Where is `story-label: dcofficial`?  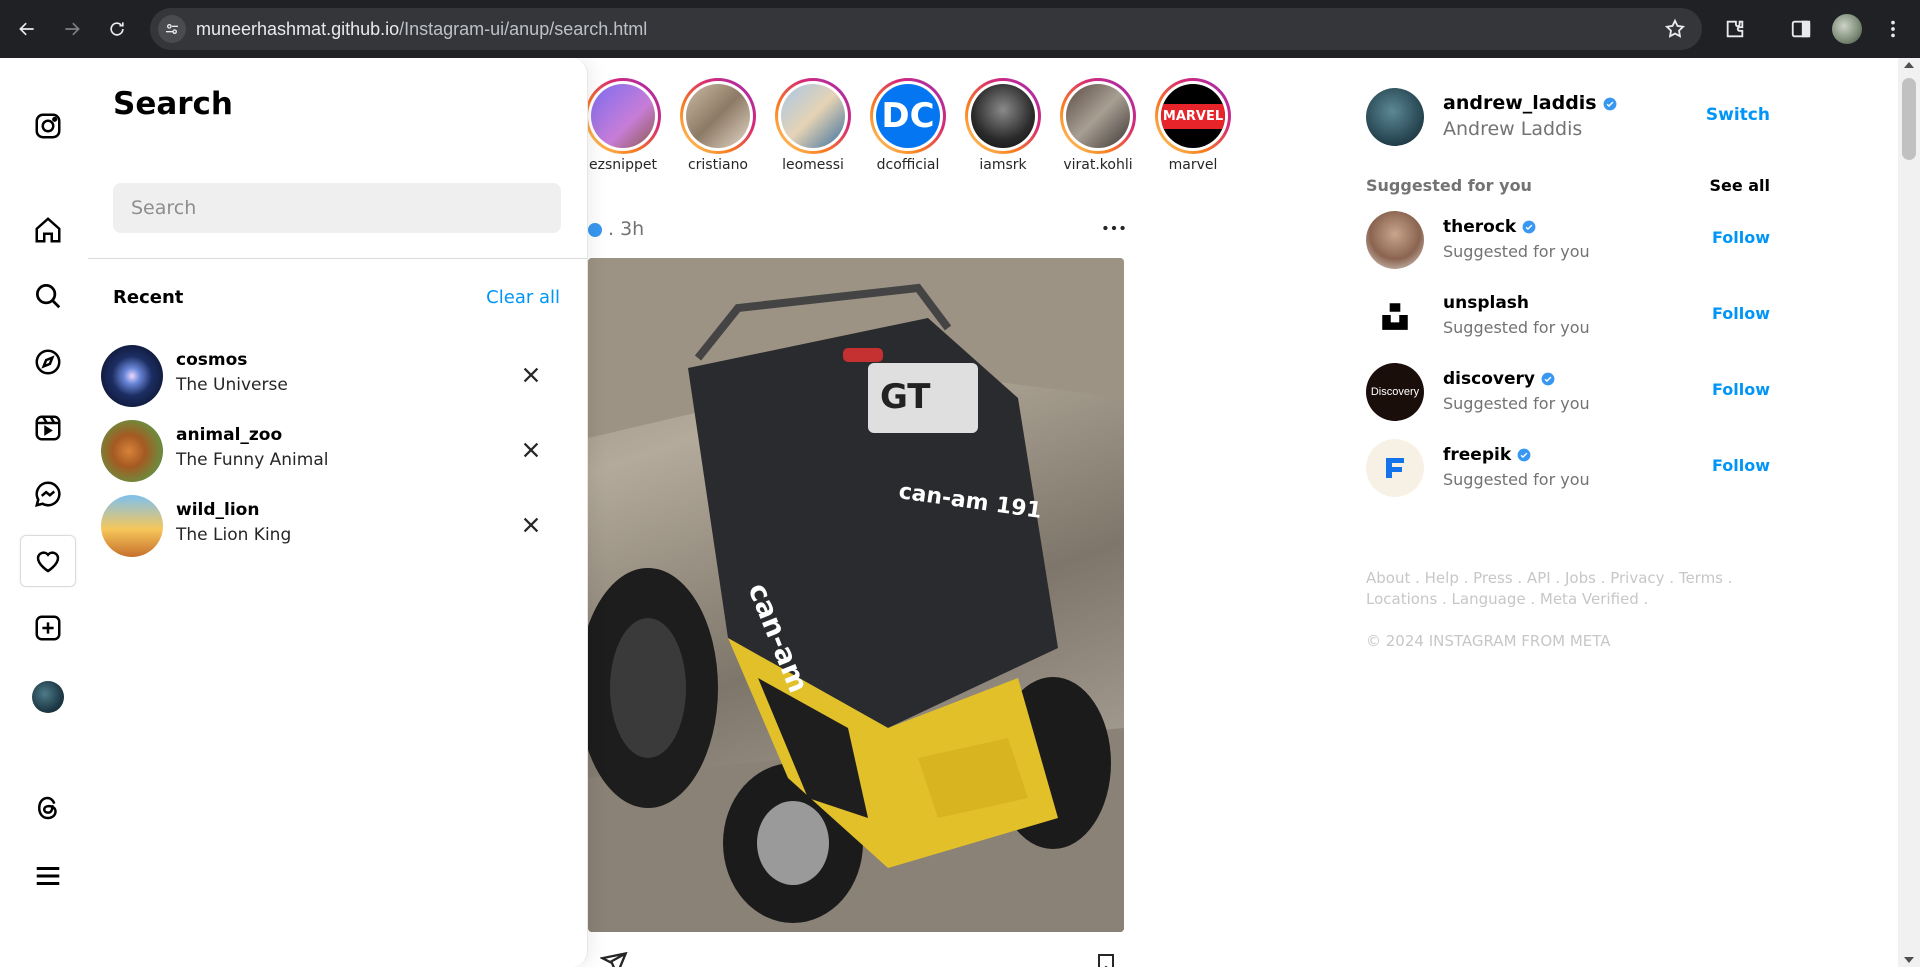
story-label: dcofficial is located at coordinates (908, 165).